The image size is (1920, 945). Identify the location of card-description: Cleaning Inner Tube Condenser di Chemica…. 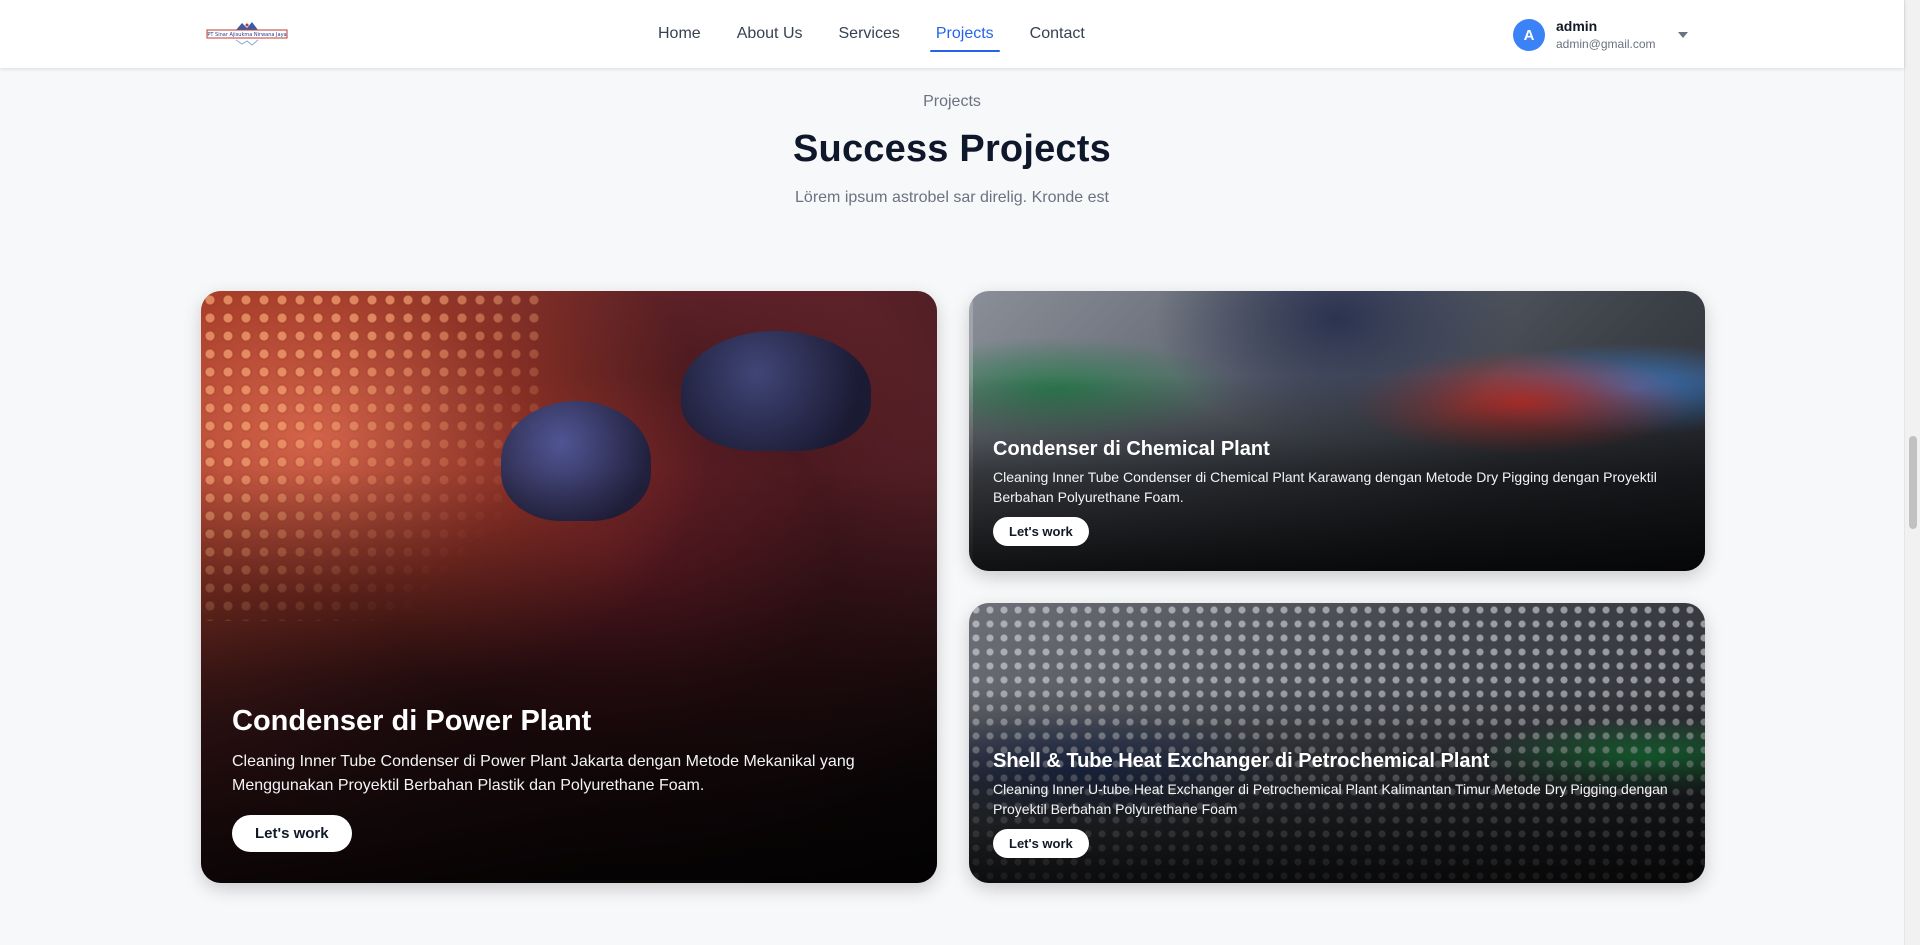
(1325, 487).